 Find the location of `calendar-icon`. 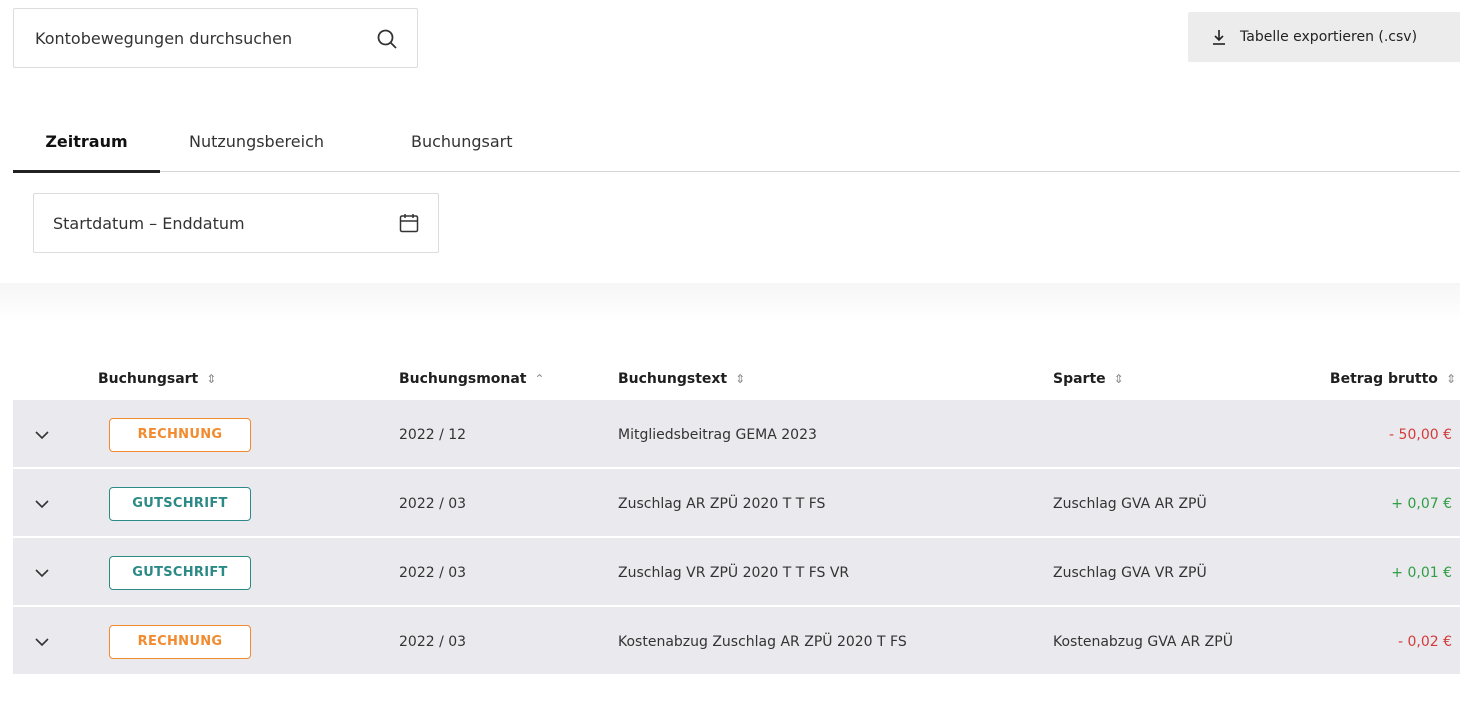

calendar-icon is located at coordinates (409, 223).